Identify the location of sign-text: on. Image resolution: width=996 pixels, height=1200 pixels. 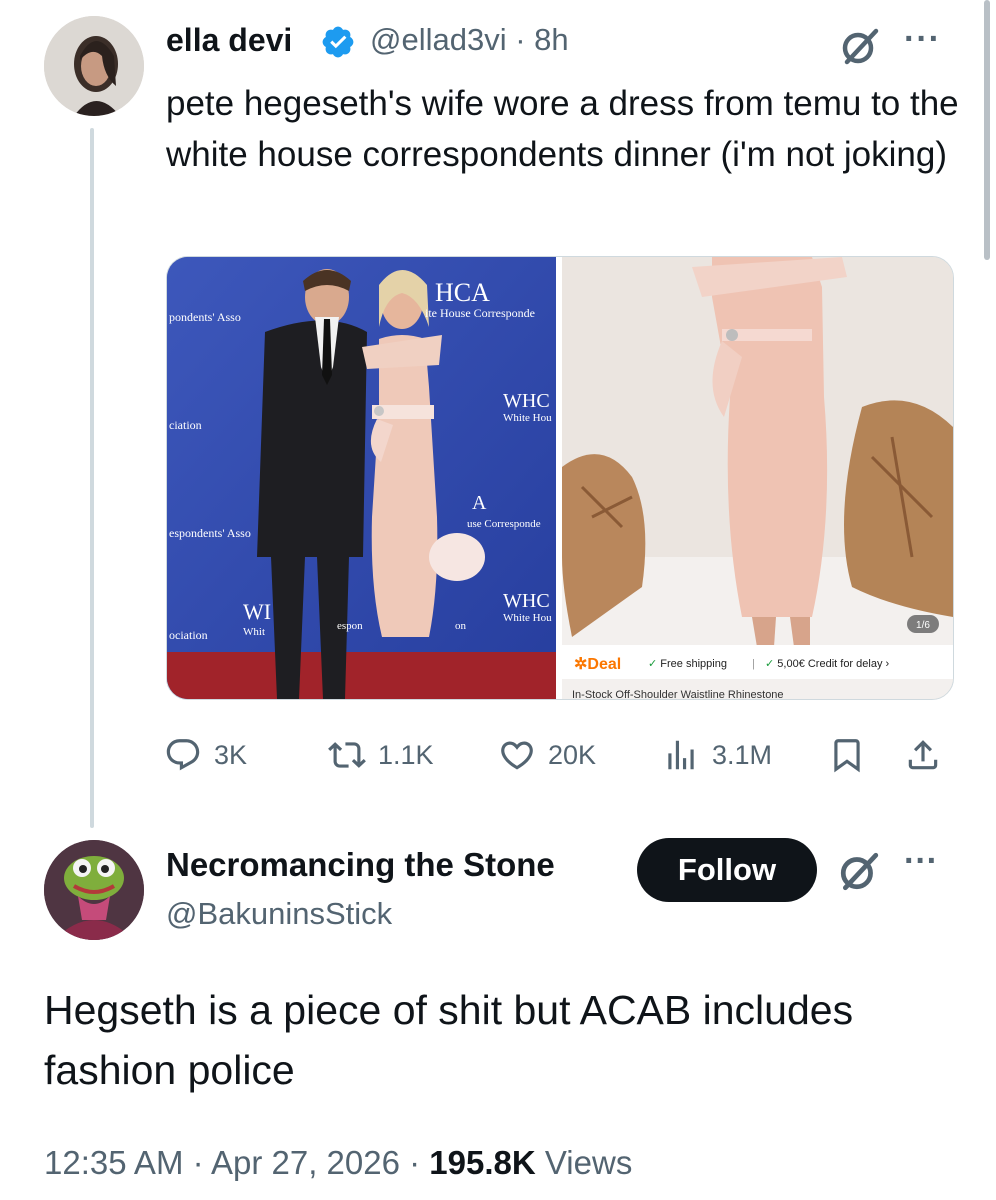
(461, 626).